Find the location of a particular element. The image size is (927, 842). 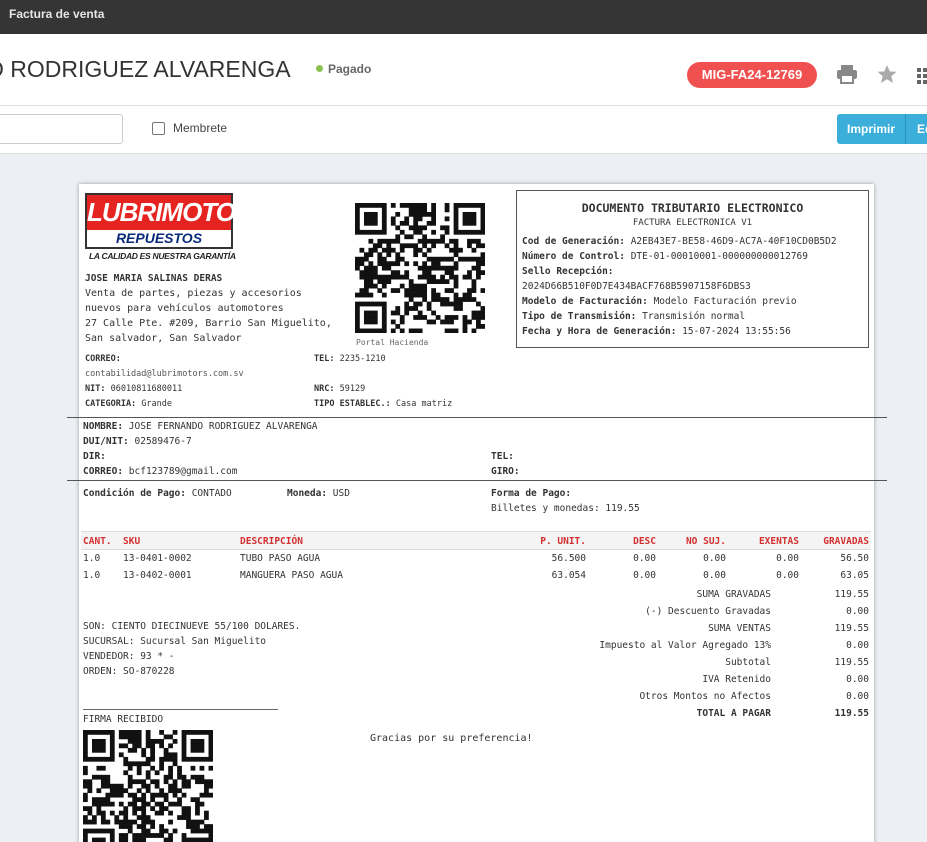

document-number-badge: MIG-FA24-12769 is located at coordinates (752, 75).